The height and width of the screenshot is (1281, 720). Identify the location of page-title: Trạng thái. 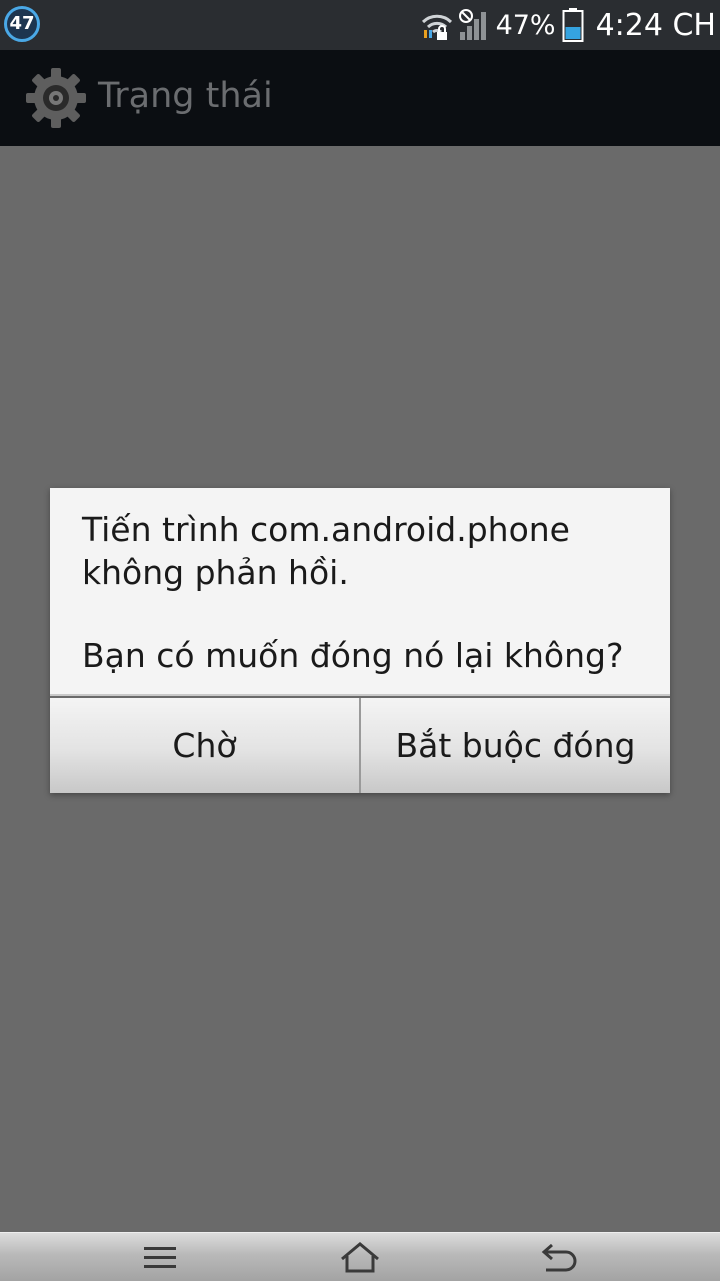
(185, 96).